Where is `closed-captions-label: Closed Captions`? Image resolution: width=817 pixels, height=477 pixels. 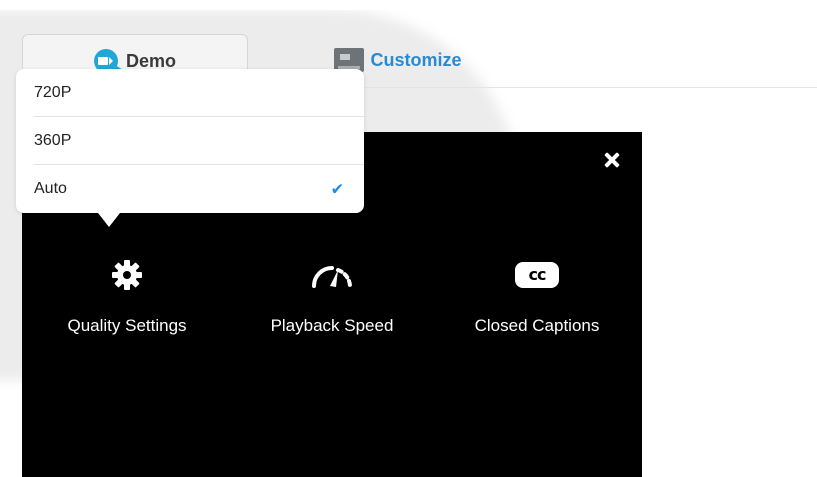
closed-captions-label: Closed Captions is located at coordinates (537, 325).